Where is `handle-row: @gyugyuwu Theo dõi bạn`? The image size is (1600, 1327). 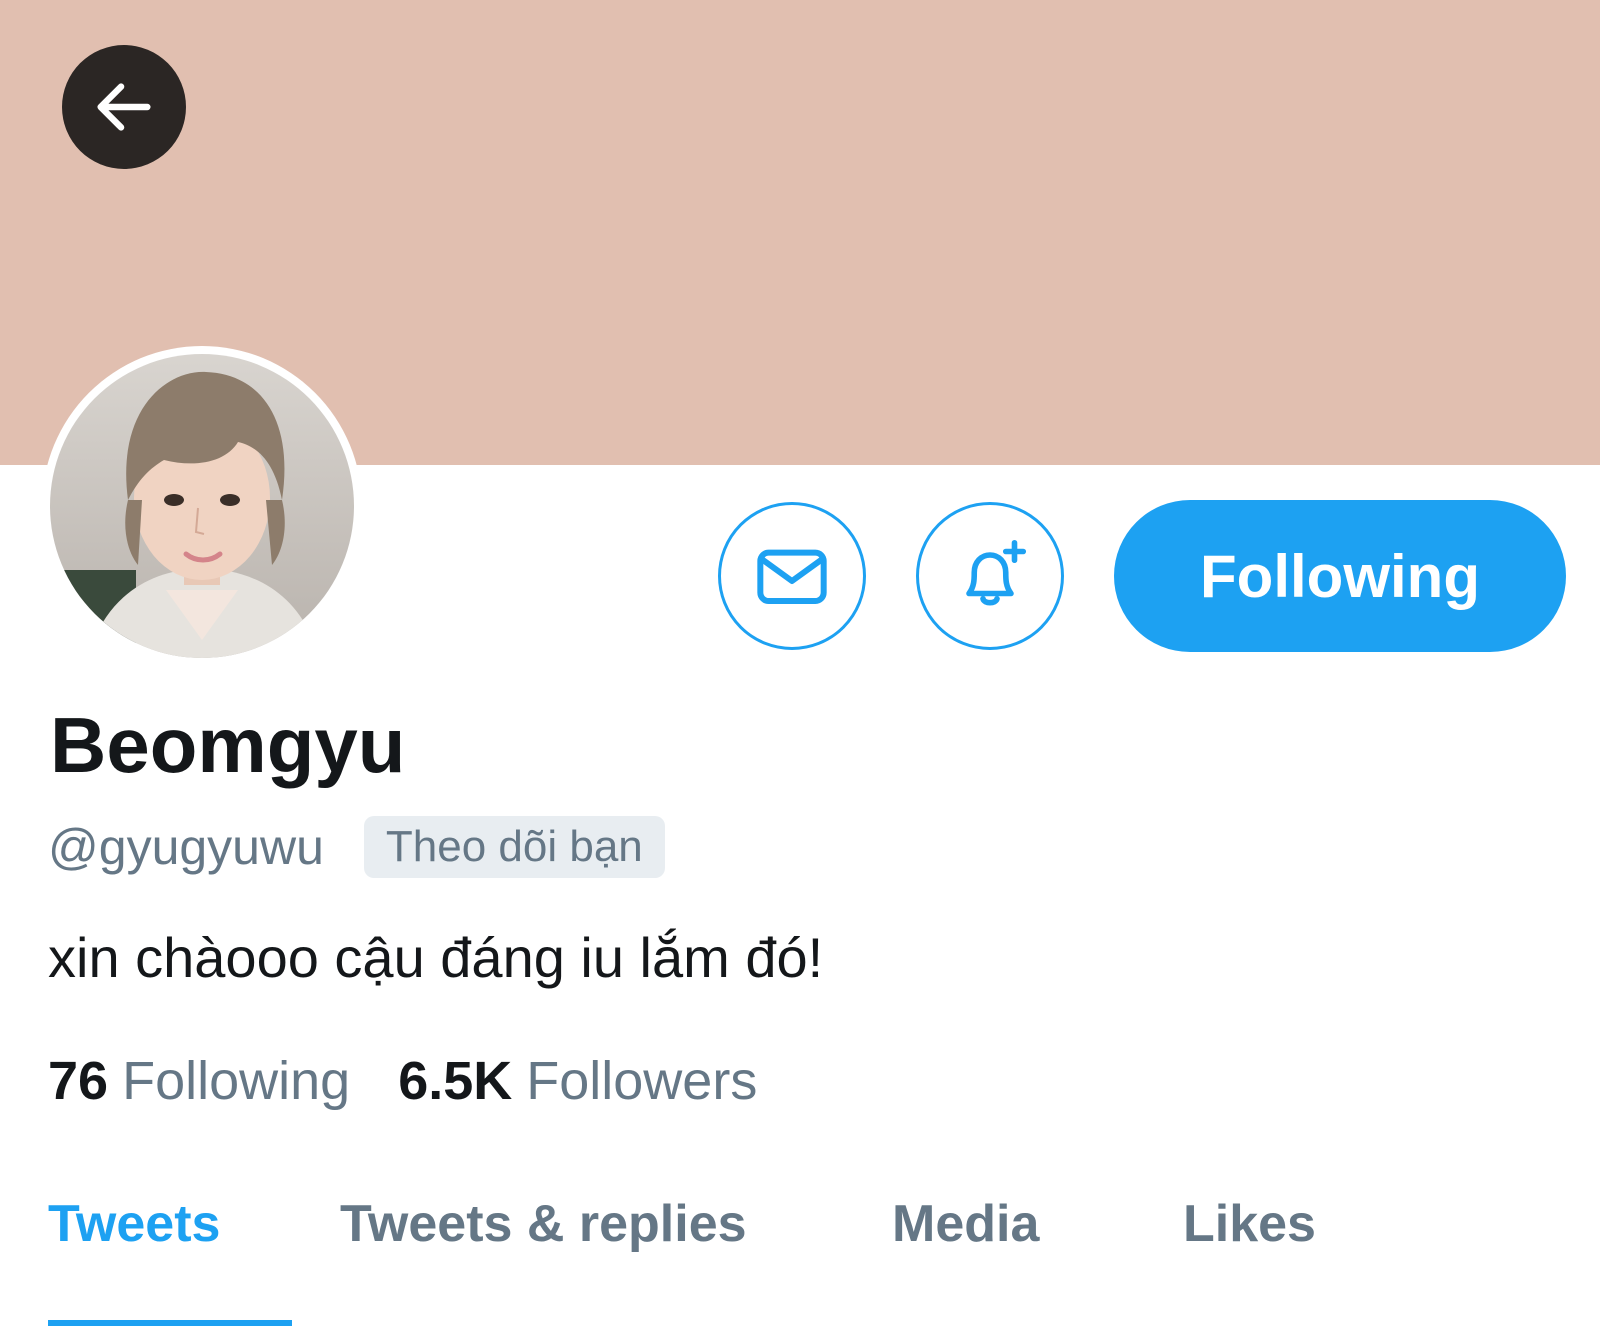 handle-row: @gyugyuwu Theo dõi bạn is located at coordinates (356, 847).